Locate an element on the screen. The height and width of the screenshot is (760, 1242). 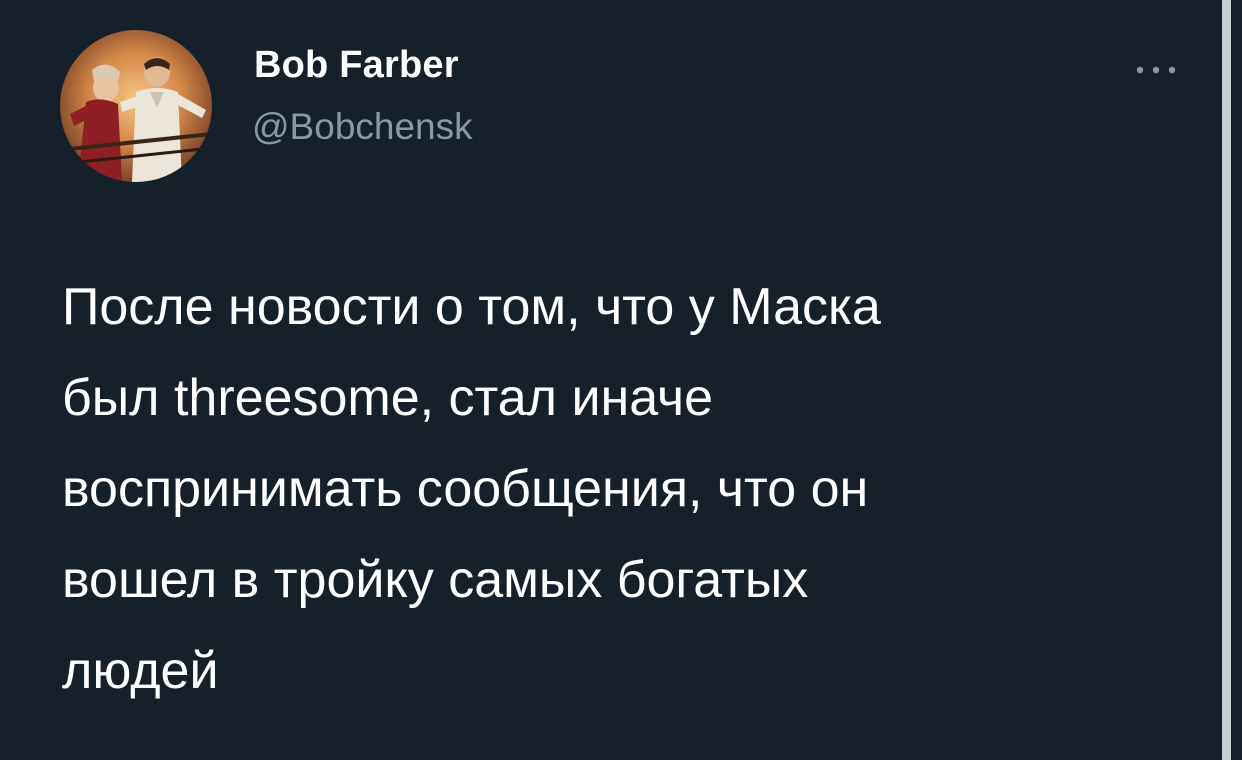
tweet-text-line: воспринимать сообщения, что он is located at coordinates (465, 489).